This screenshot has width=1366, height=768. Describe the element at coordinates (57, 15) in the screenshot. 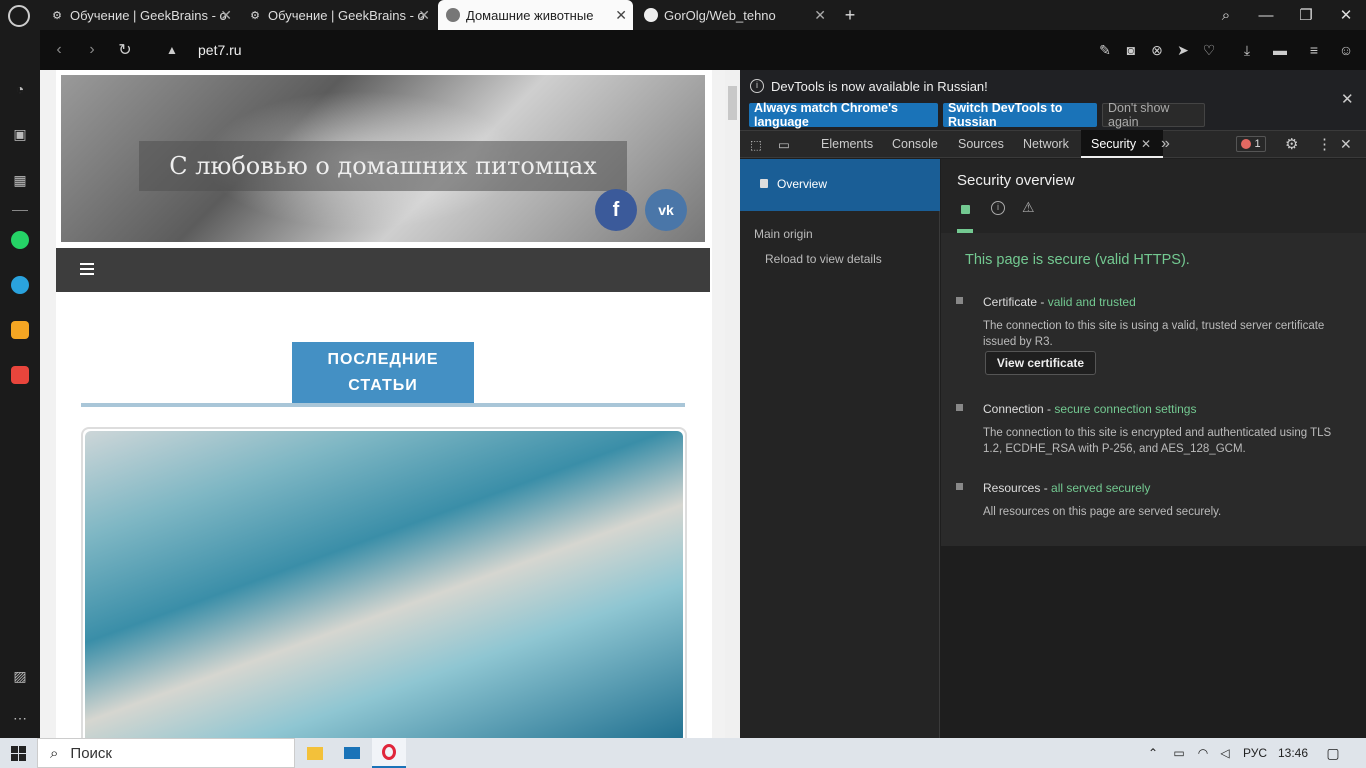

I see `gear-icon: ⚙` at that location.